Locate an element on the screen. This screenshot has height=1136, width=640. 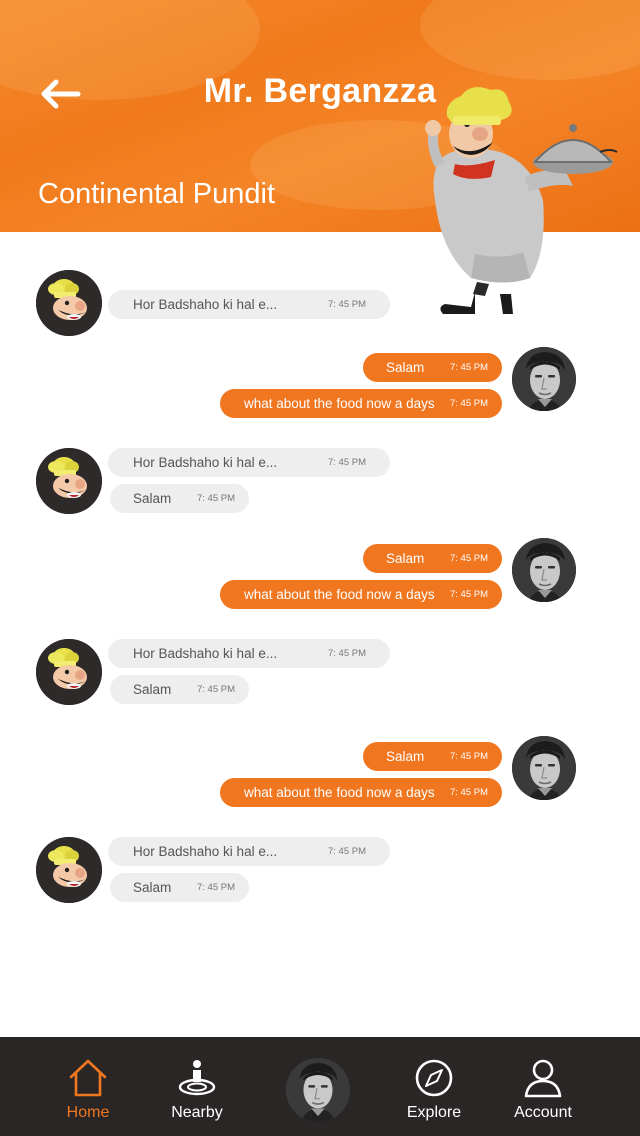
chef-mascot is located at coordinates (521, 200).